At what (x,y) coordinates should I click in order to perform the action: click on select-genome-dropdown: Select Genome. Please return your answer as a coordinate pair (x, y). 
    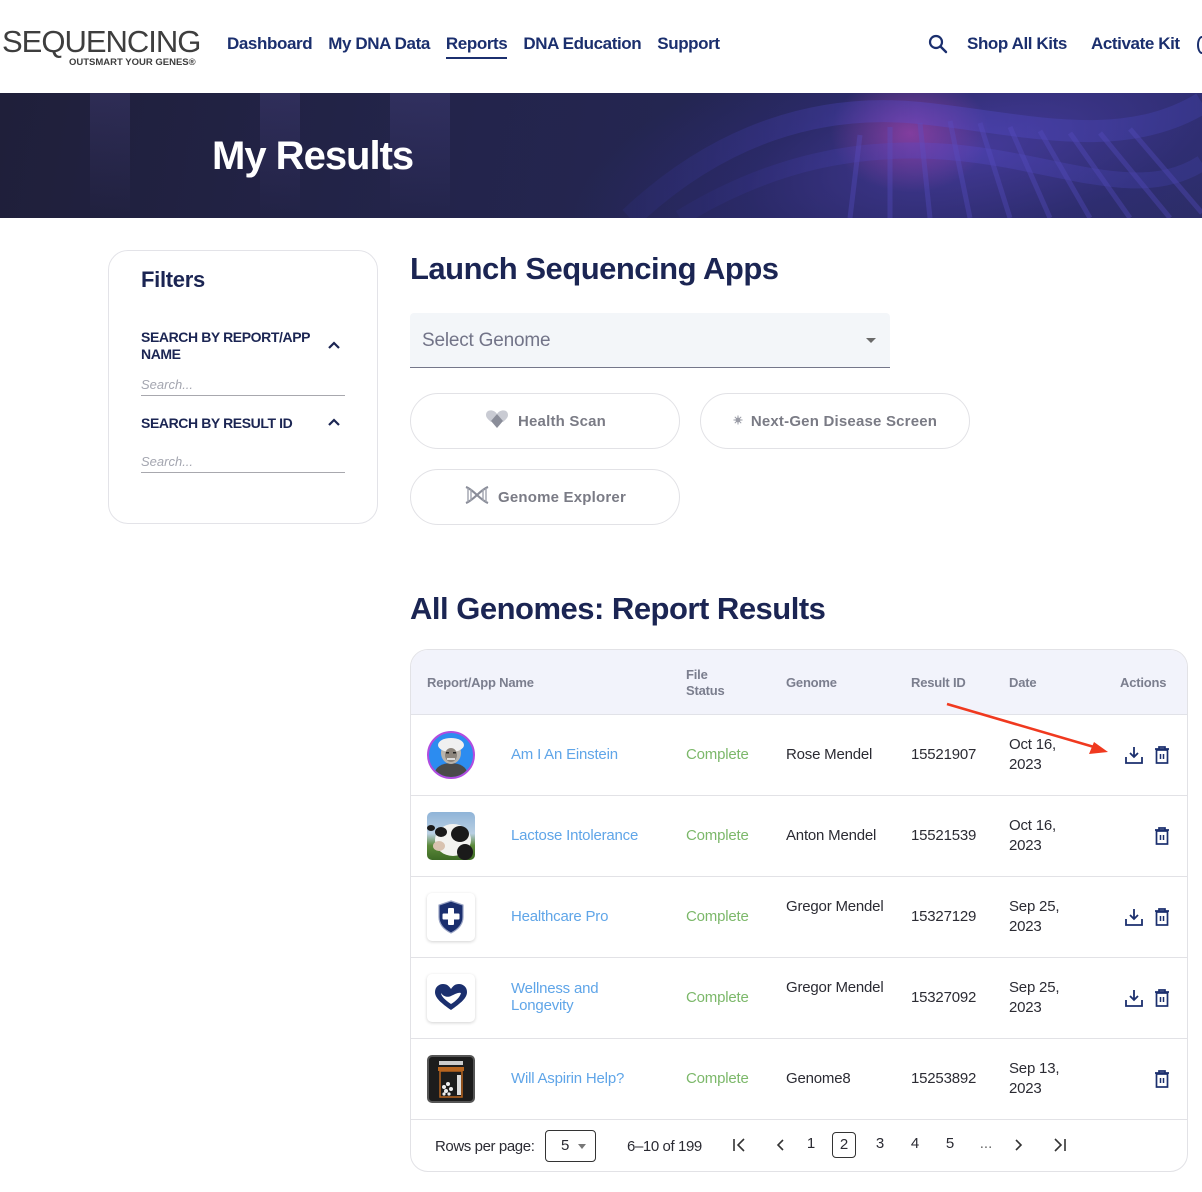
    Looking at the image, I should click on (650, 340).